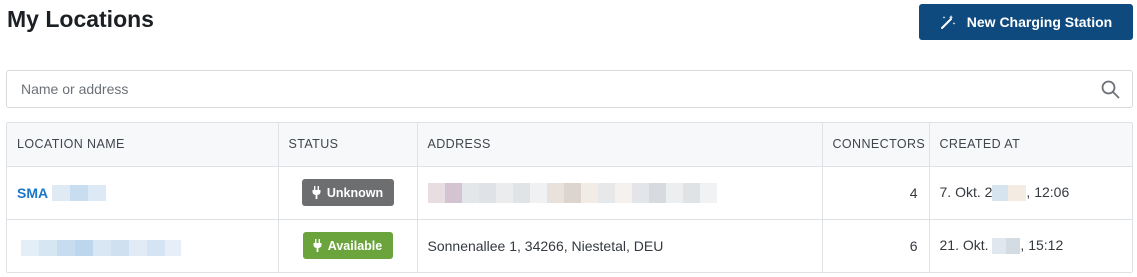 This screenshot has height=277, width=1137. I want to click on column-header-status: STATUS, so click(348, 145).